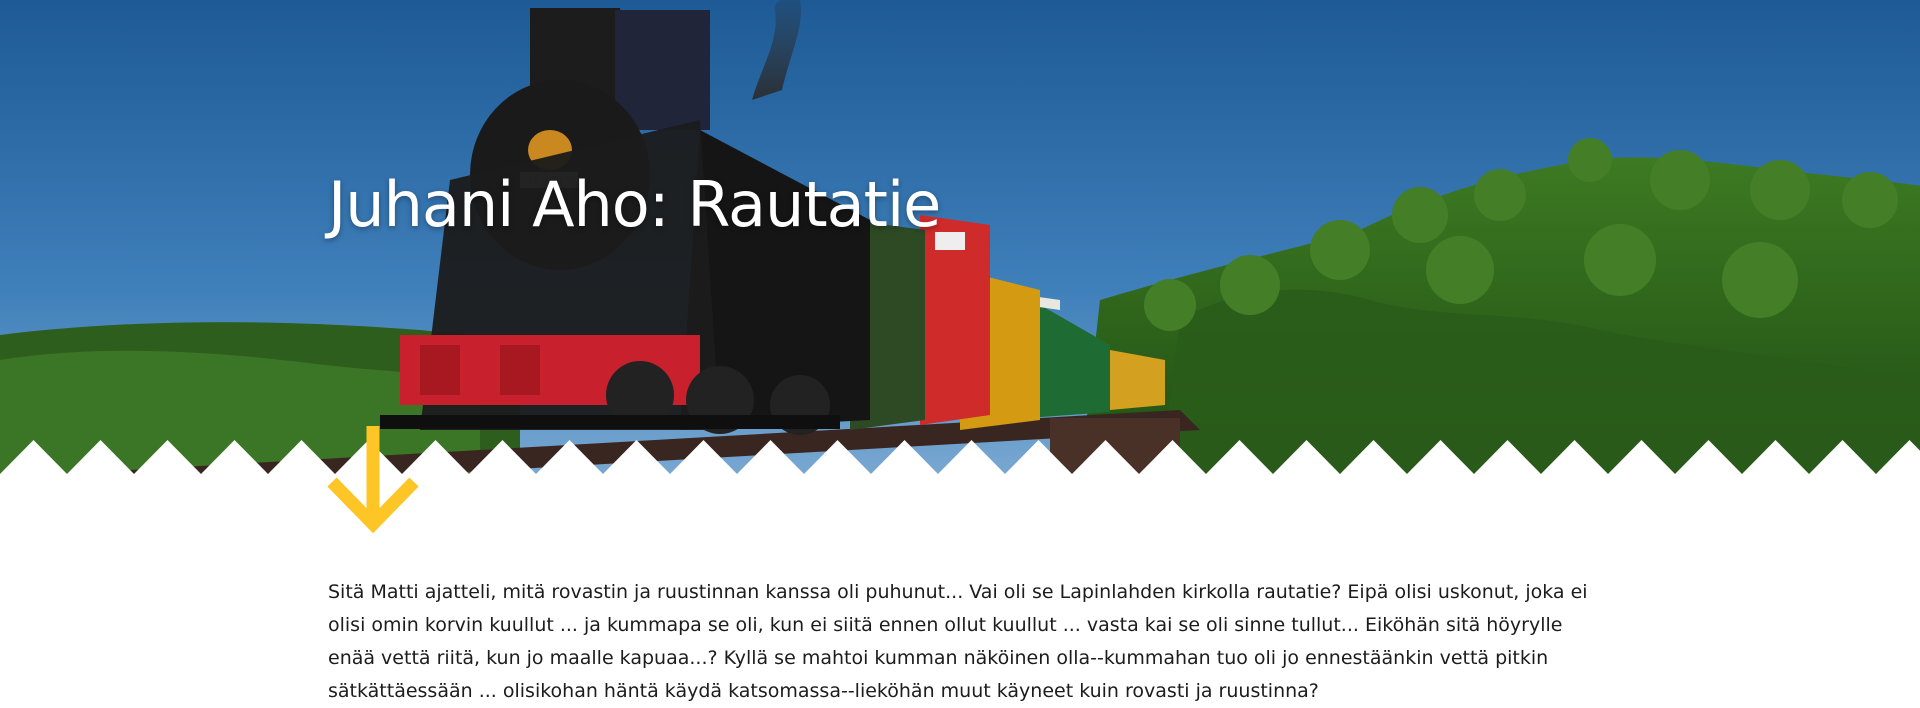 The image size is (1920, 708). What do you see at coordinates (373, 480) in the screenshot?
I see `arrow-down-icon` at bounding box center [373, 480].